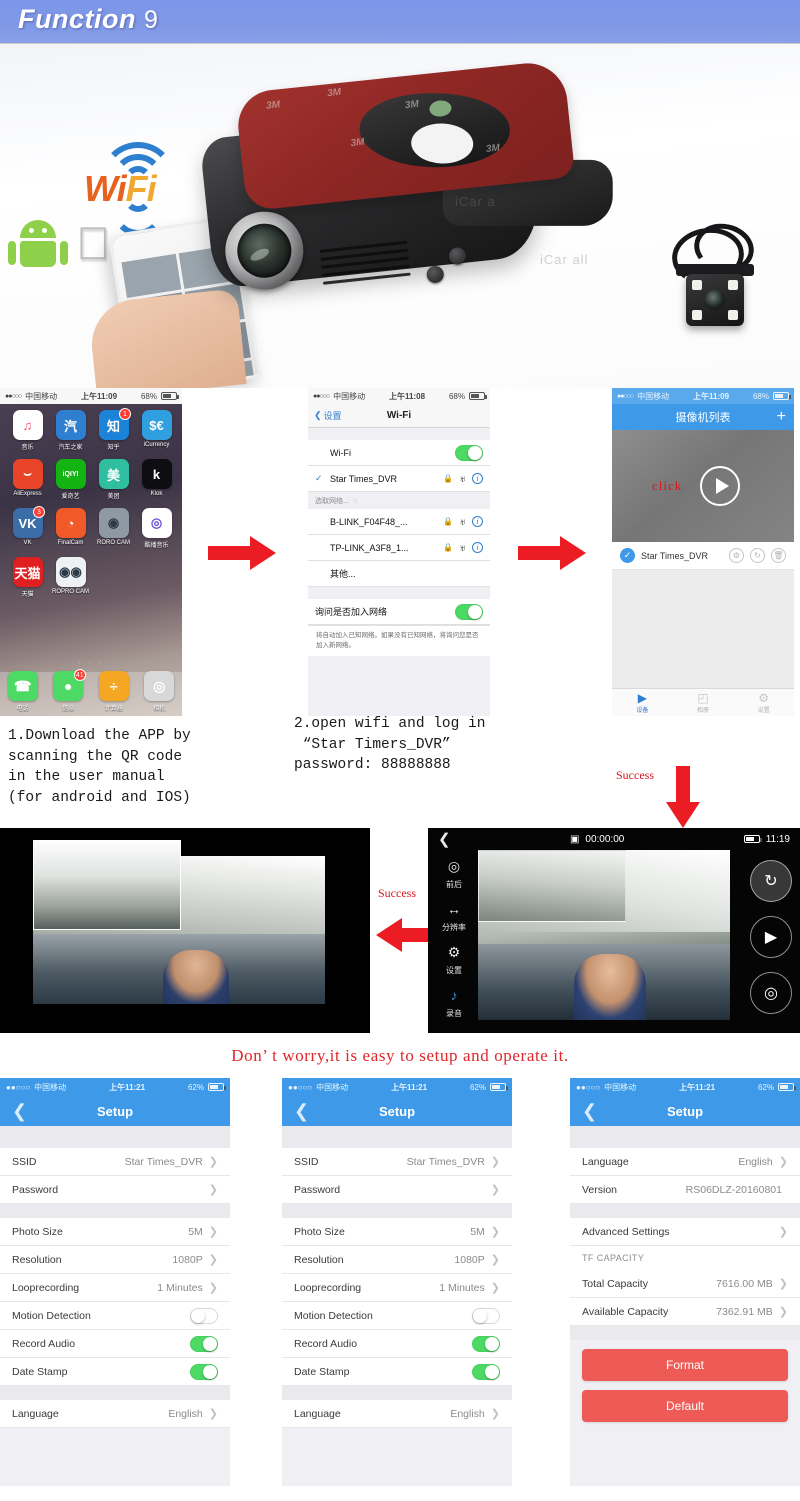  What do you see at coordinates (635, 775) in the screenshot?
I see `success-label-vertical: Success` at bounding box center [635, 775].